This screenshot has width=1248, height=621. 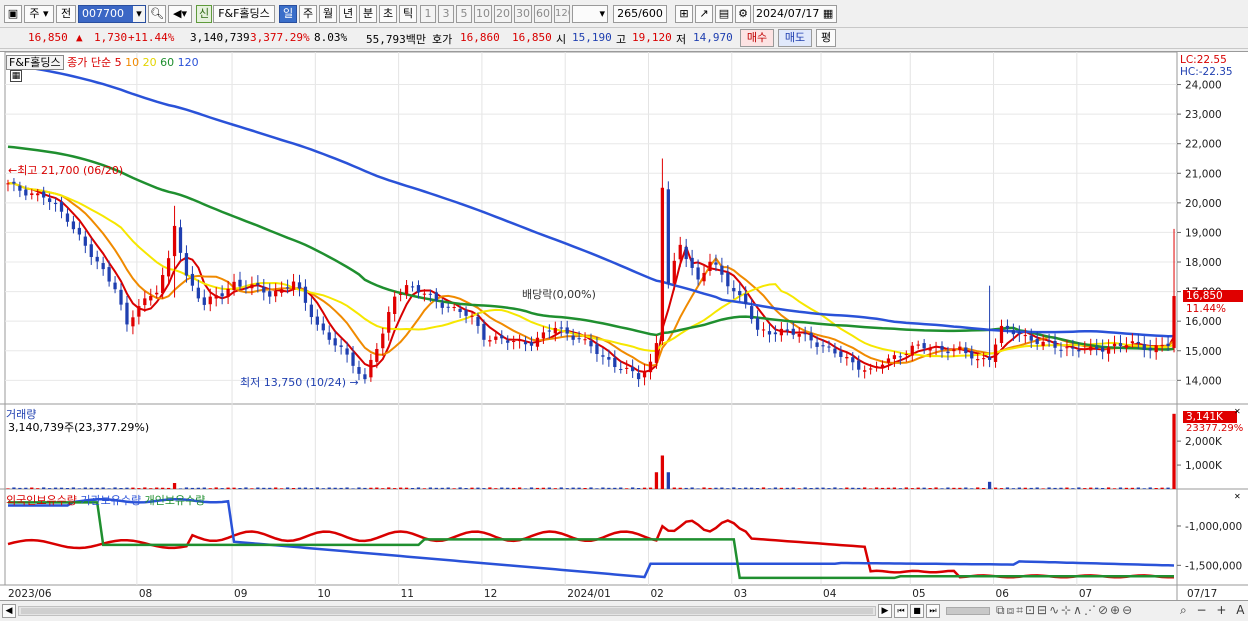 I want to click on period-month-button: 월, so click(x=328, y=14).